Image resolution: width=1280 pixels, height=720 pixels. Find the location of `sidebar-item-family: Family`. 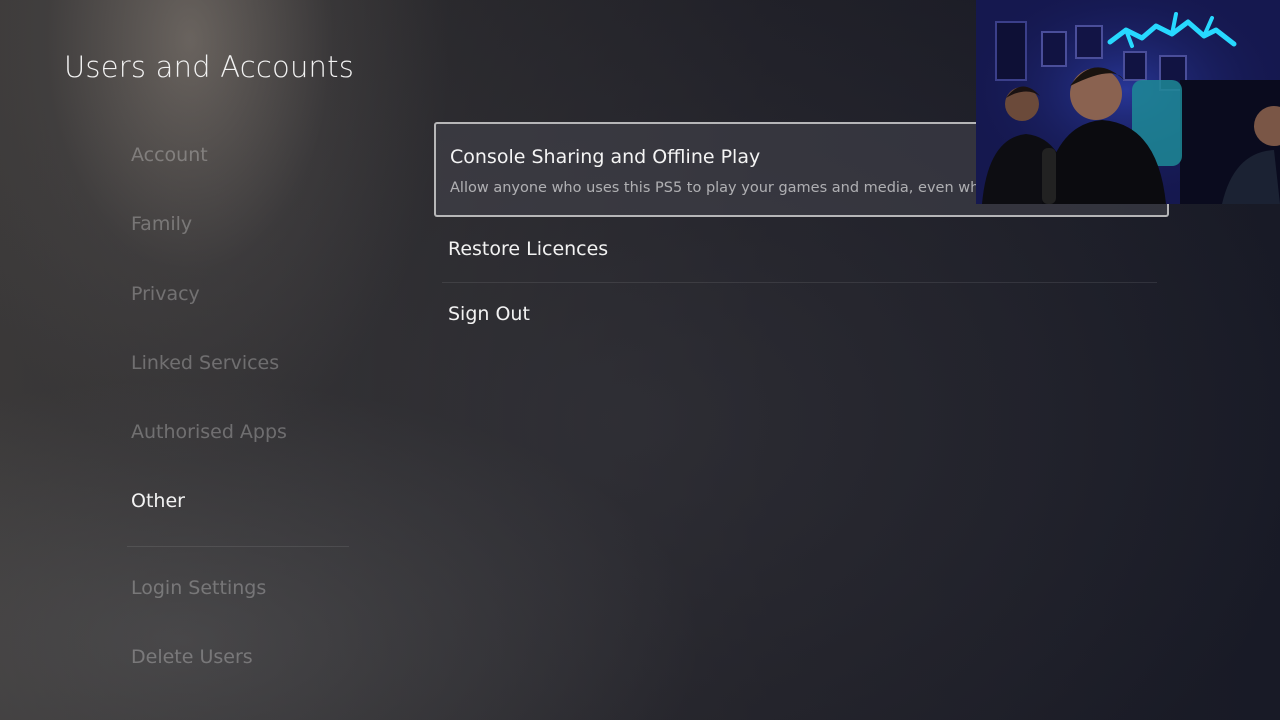

sidebar-item-family: Family is located at coordinates (161, 224).